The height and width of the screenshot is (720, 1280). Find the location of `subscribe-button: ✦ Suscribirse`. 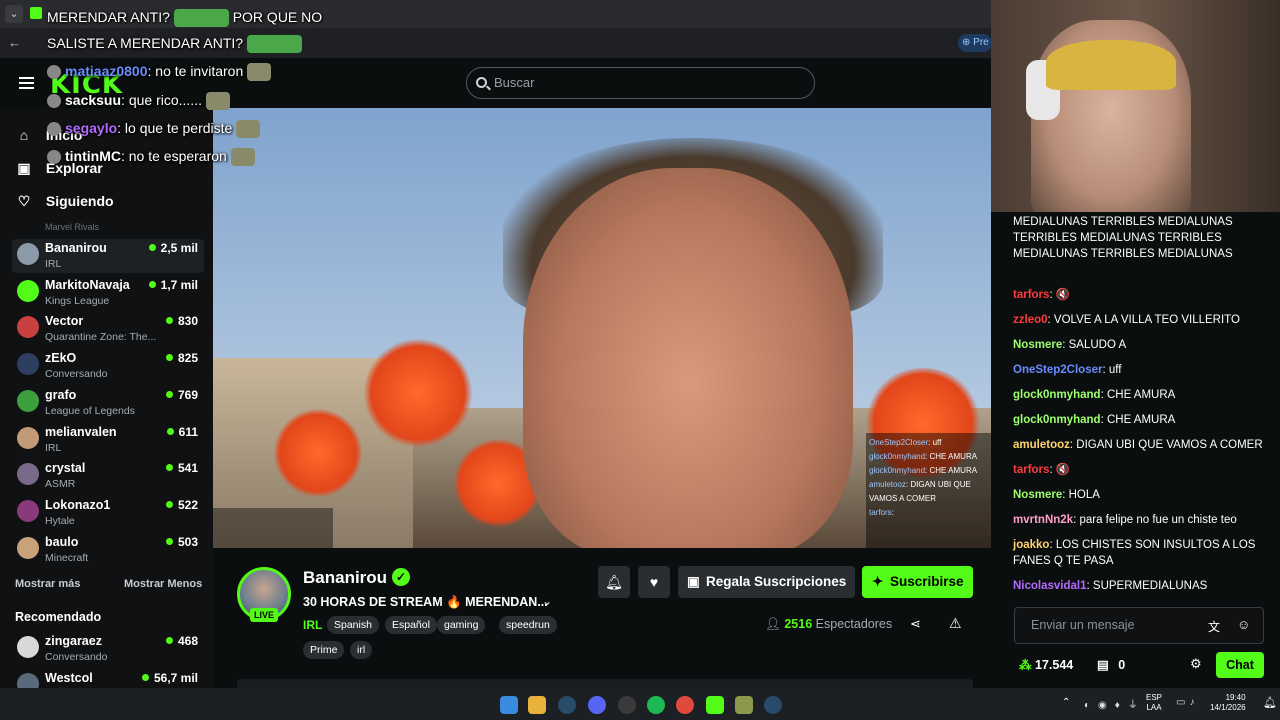

subscribe-button: ✦ Suscribirse is located at coordinates (917, 582).